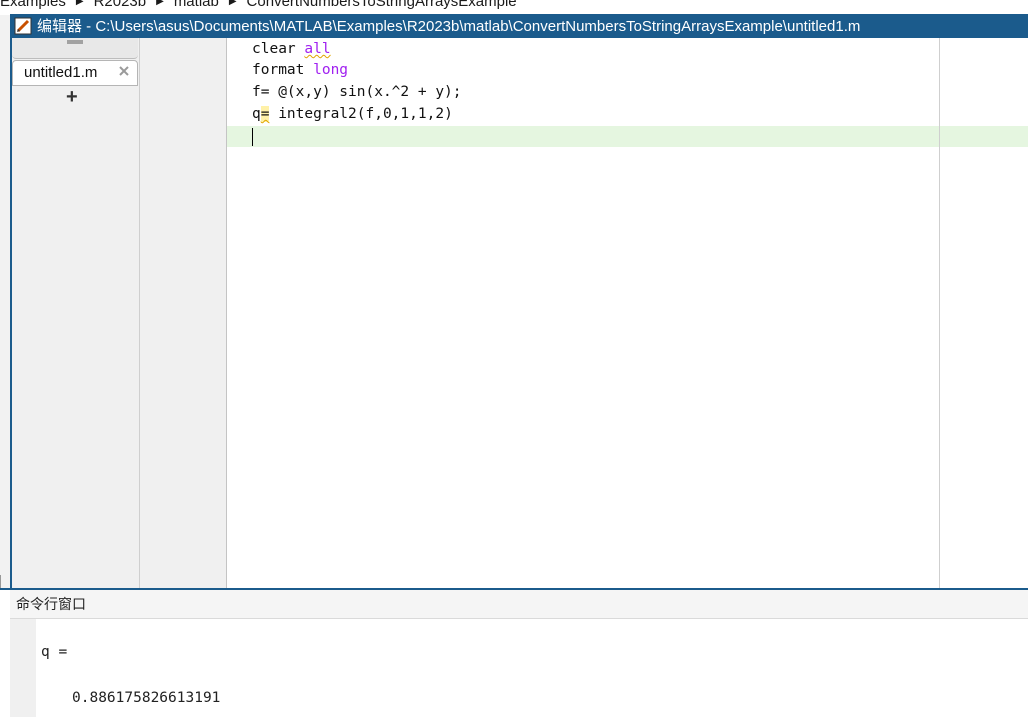 The width and height of the screenshot is (1028, 717). Describe the element at coordinates (23, 668) in the screenshot. I see `command-window-gutter` at that location.